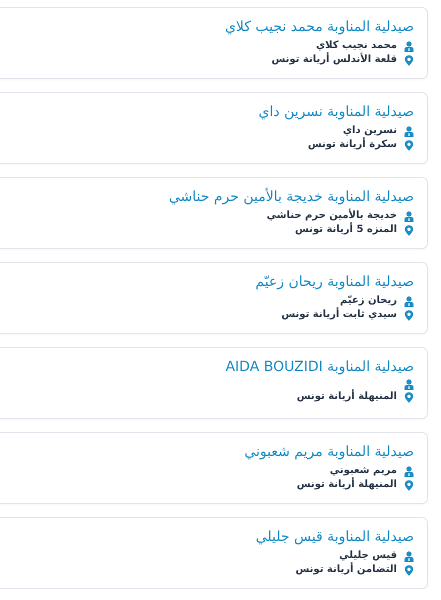 The image size is (441, 600). I want to click on pharmacist-name: ريحان زعيّم, so click(368, 301).